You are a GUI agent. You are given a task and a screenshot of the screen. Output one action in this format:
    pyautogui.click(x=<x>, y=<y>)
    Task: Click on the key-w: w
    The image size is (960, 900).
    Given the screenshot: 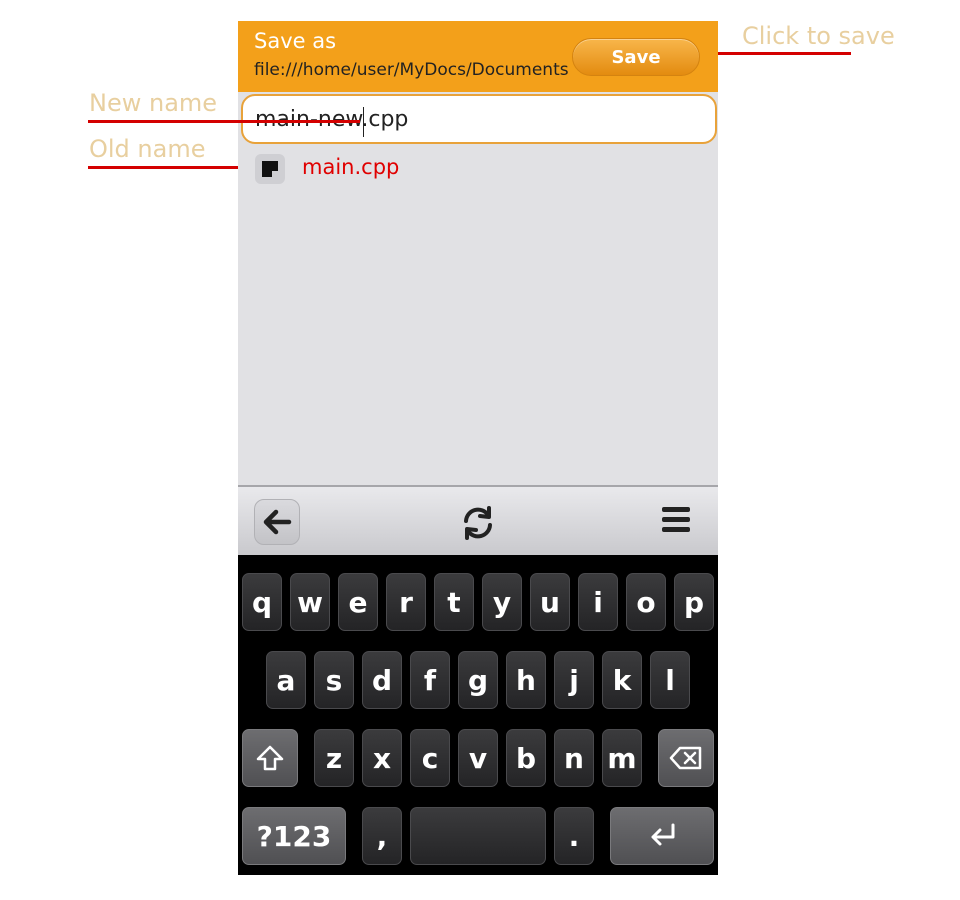 What is the action you would take?
    pyautogui.click(x=310, y=602)
    